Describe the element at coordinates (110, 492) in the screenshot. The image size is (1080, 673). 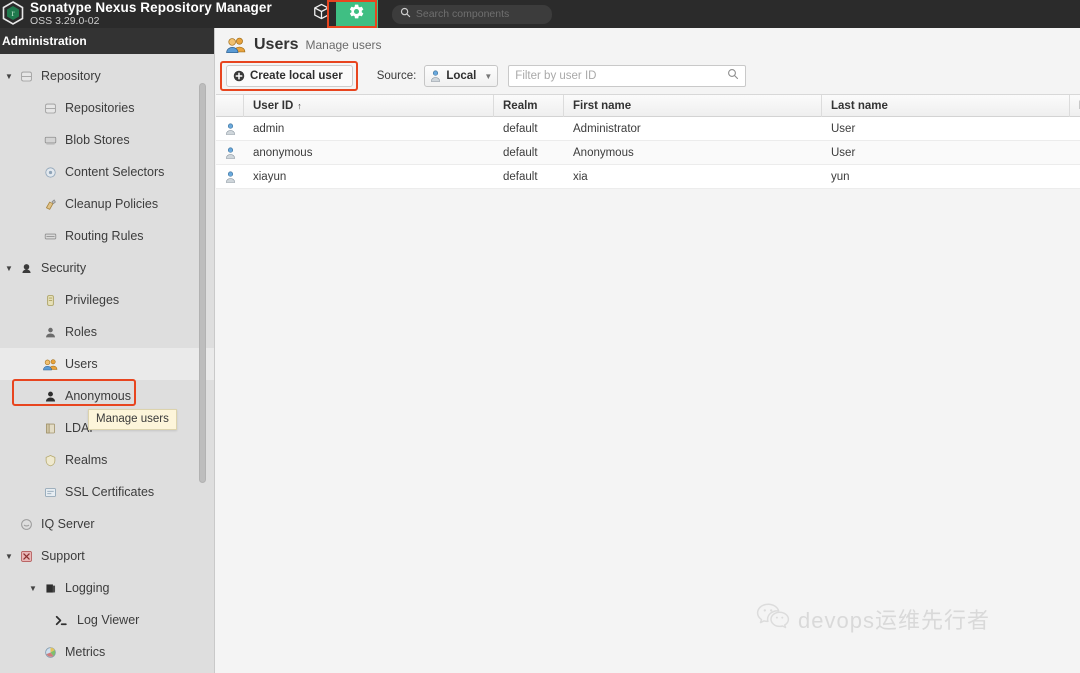
I see `sidebar-item-label: SSL Certificates` at that location.